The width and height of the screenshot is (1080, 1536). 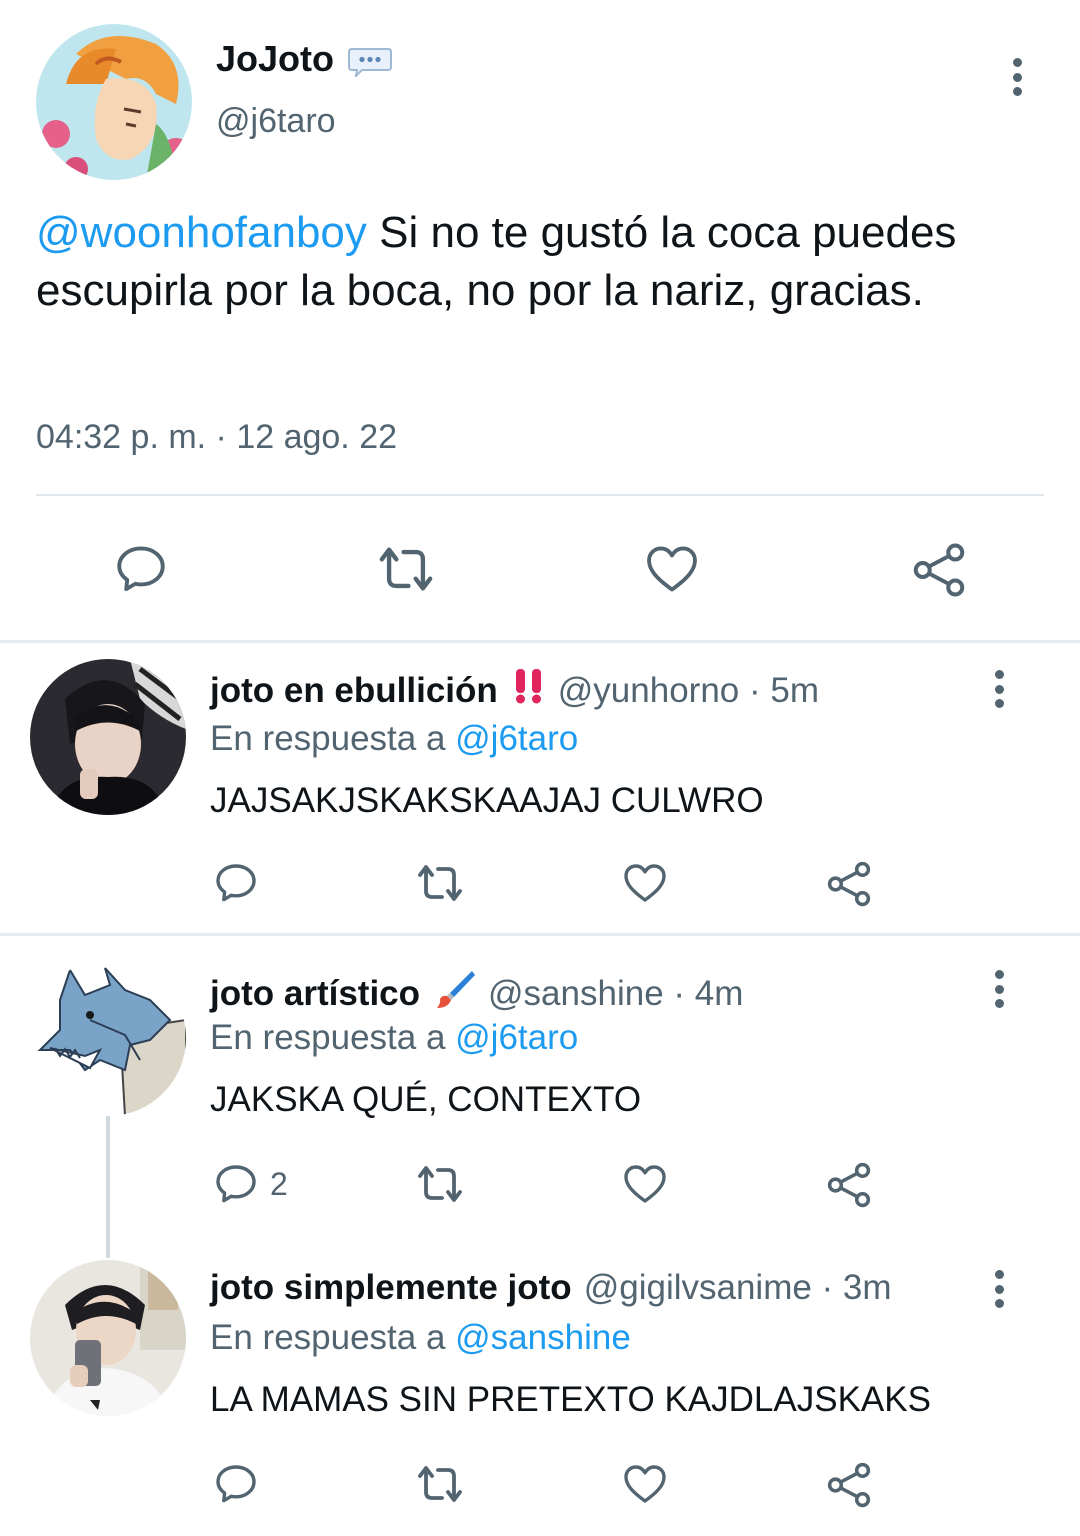 I want to click on display-name-text: JoJoto, so click(x=275, y=58).